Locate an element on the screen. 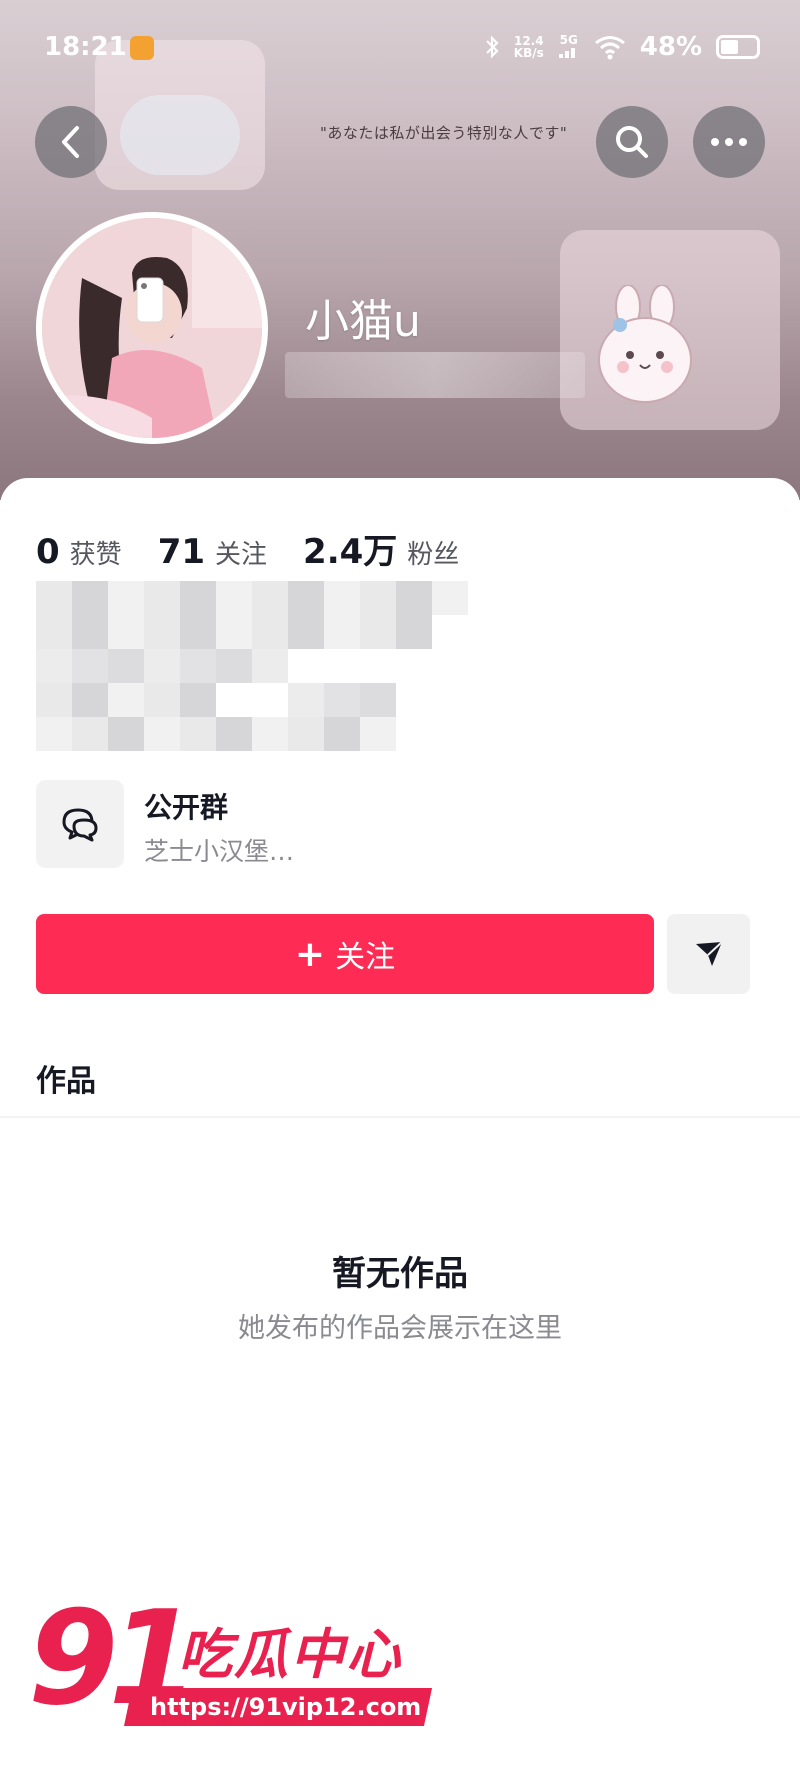  tab-divider is located at coordinates (400, 1117).